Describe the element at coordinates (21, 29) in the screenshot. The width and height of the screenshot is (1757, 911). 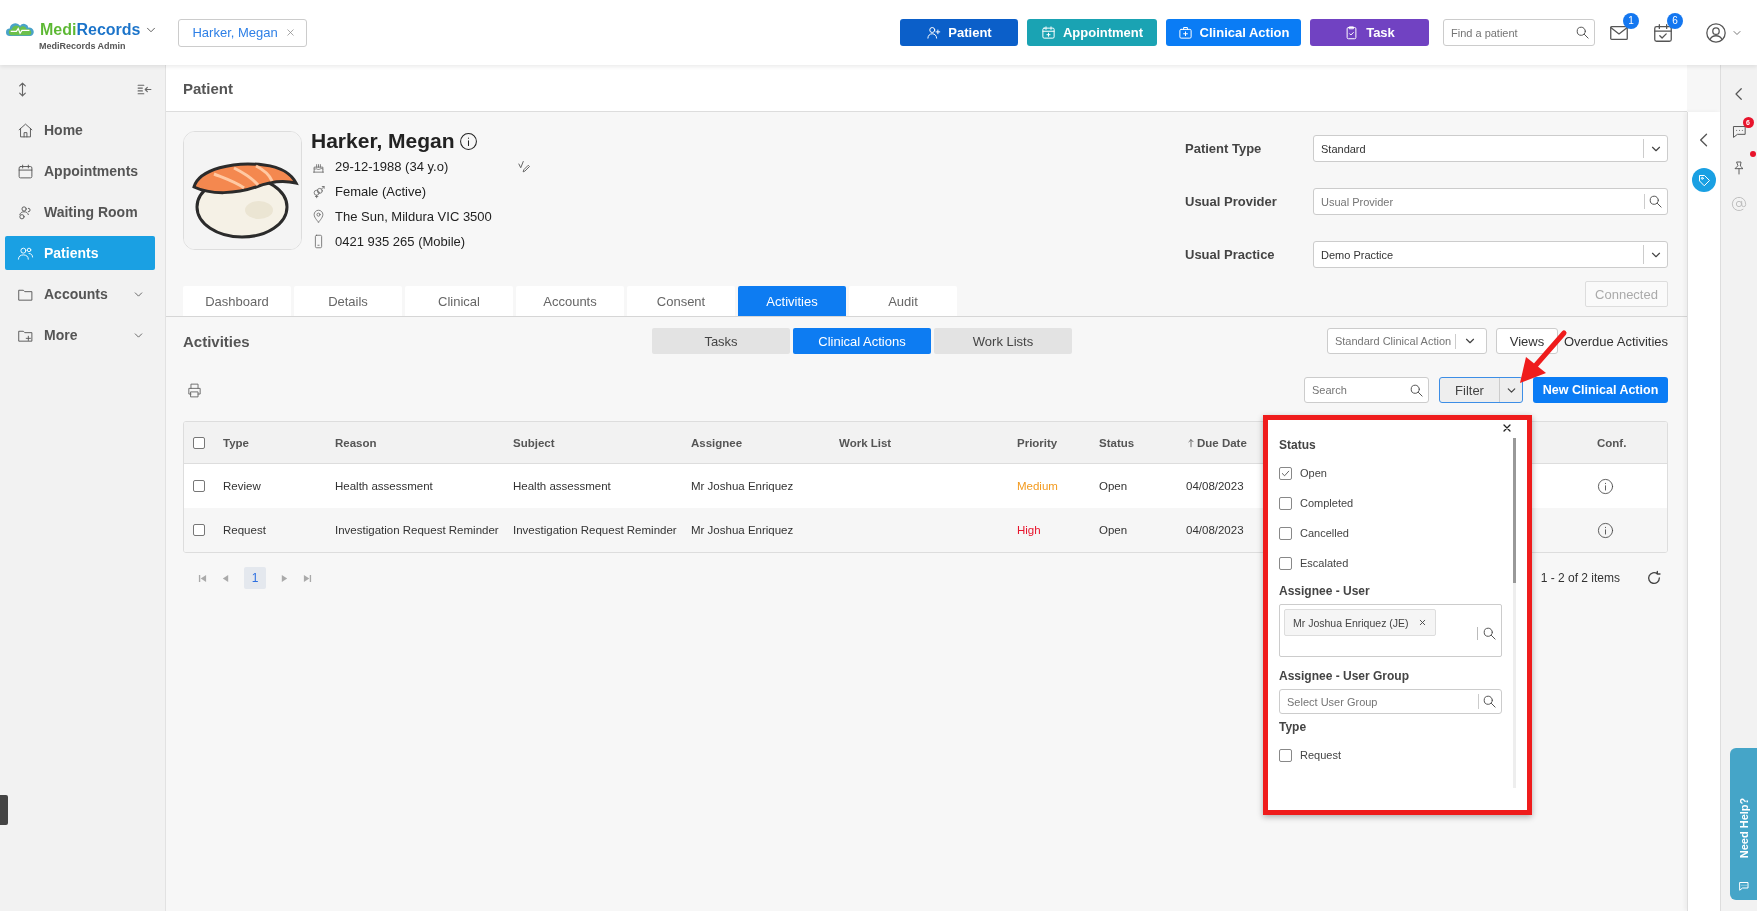
I see `cloud-logo-icon` at that location.